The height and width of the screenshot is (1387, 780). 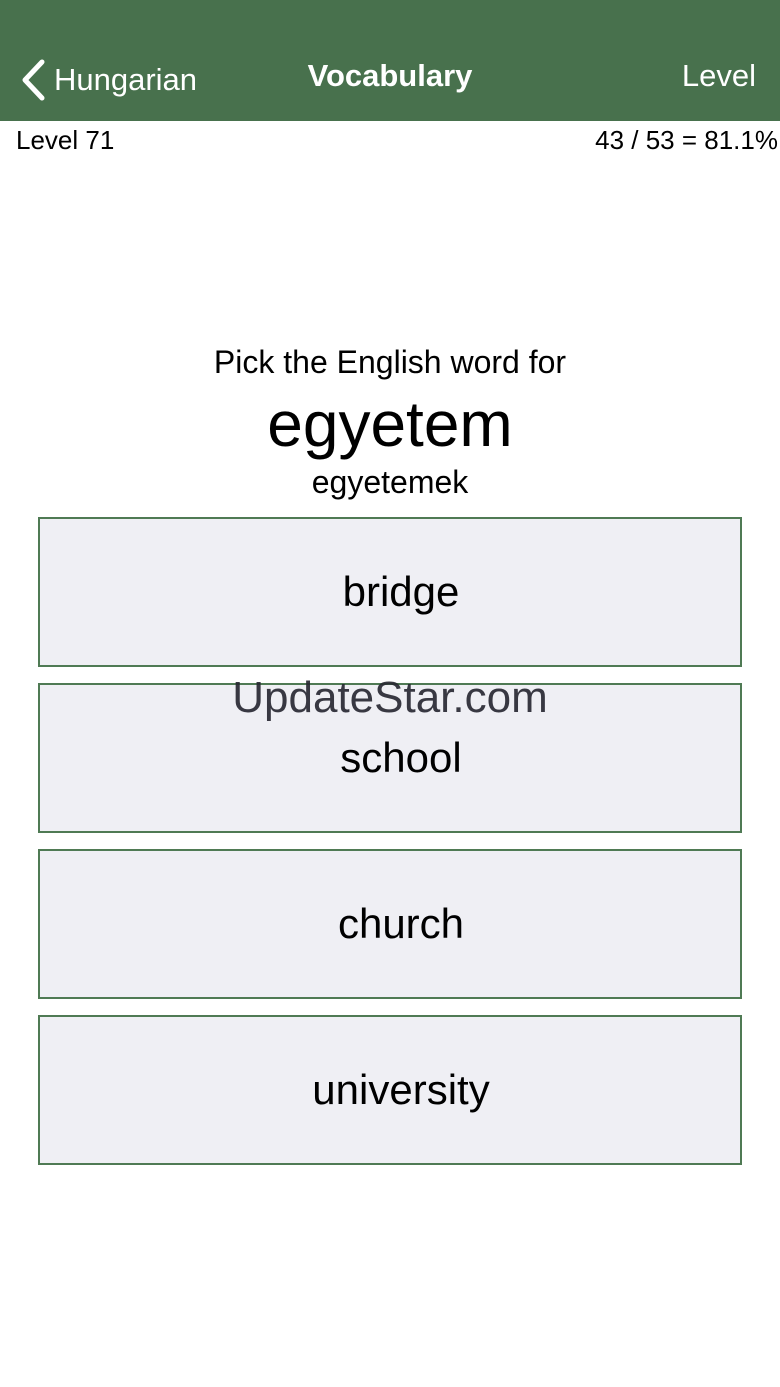 What do you see at coordinates (390, 75) in the screenshot?
I see `page-title: Vocabulary` at bounding box center [390, 75].